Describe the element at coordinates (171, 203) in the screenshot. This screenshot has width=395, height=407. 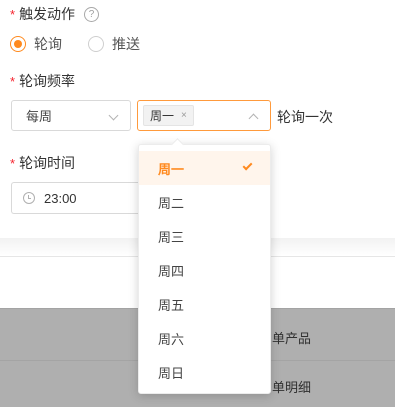
I see `option-label: 周二` at that location.